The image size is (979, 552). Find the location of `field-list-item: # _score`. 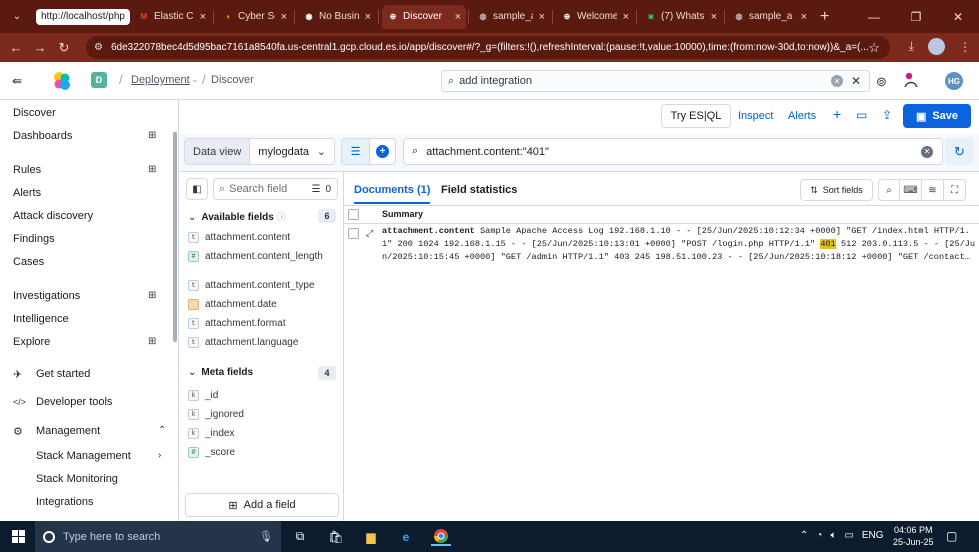

field-list-item: # _score is located at coordinates (251, 452).